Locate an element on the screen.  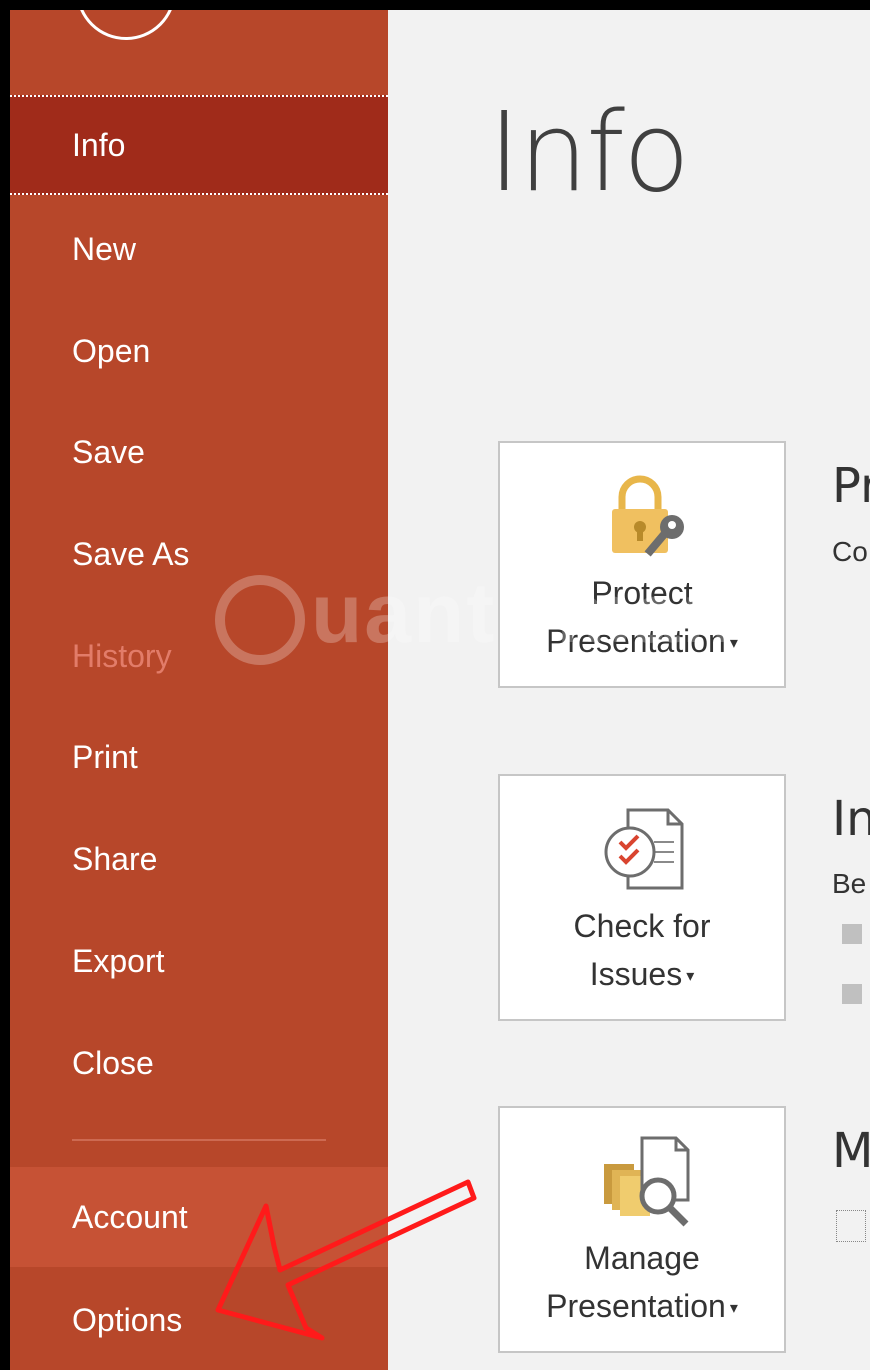
manage-docs-icon is located at coordinates (647, 1181).